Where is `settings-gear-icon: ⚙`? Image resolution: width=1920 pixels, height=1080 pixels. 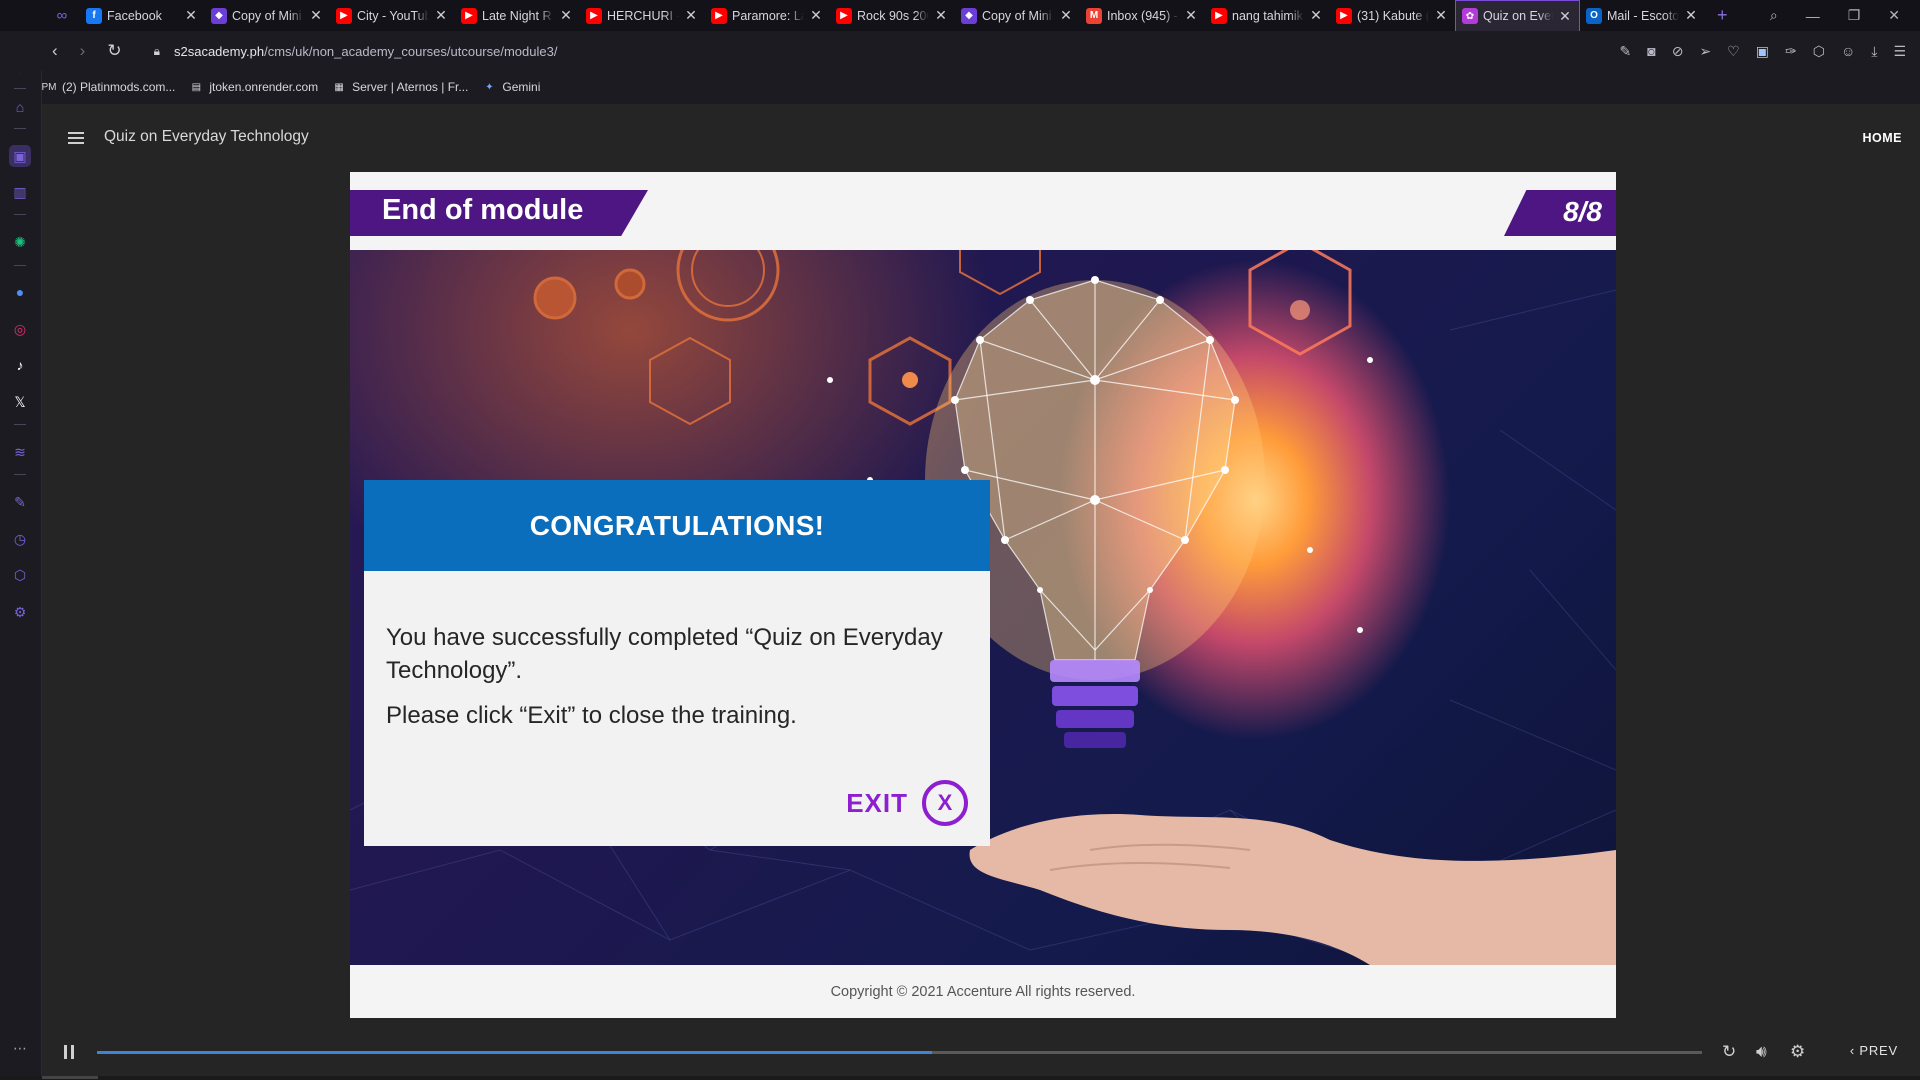 settings-gear-icon: ⚙ is located at coordinates (20, 612).